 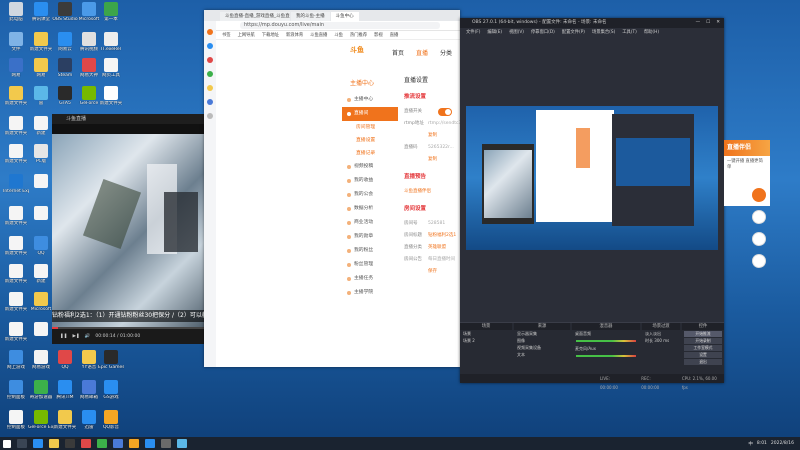 What do you see at coordinates (16, 12) in the screenshot?
I see `desktop-icon: 此电脑` at bounding box center [16, 12].